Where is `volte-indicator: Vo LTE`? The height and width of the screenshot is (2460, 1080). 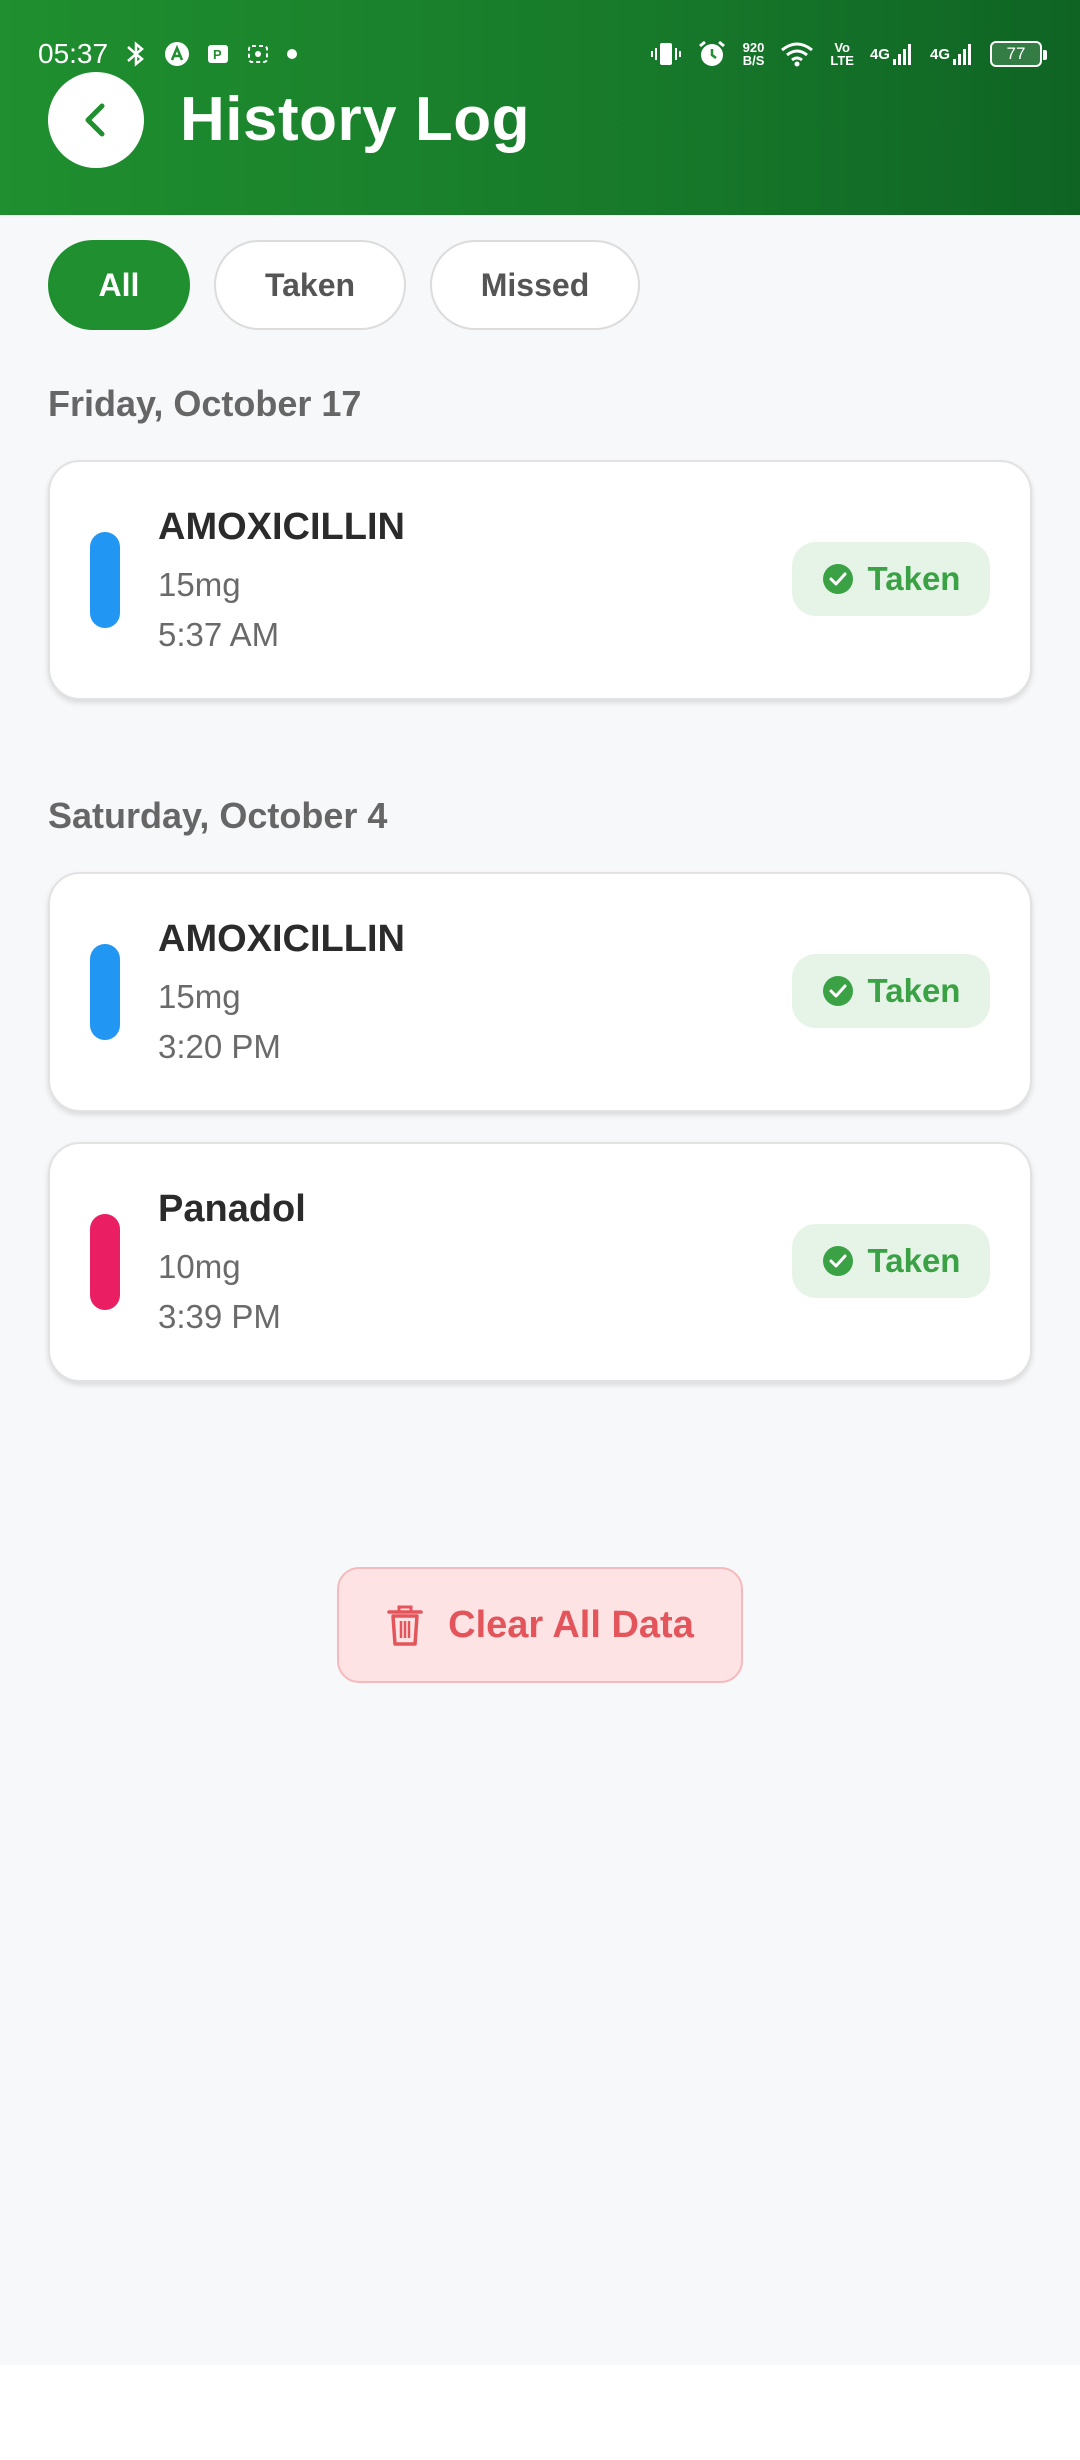 volte-indicator: Vo LTE is located at coordinates (842, 54).